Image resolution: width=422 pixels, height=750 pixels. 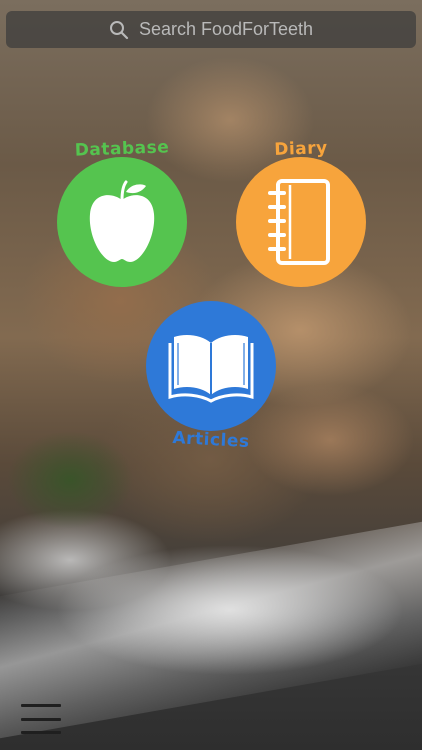 I want to click on notebook-icon, so click(x=299, y=222).